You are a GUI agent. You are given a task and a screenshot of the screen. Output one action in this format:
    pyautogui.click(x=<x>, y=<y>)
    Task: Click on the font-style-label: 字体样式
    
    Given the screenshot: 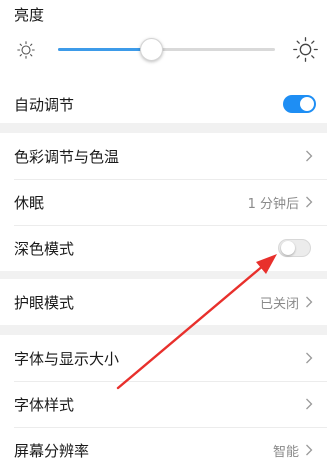 What is the action you would take?
    pyautogui.click(x=44, y=404)
    